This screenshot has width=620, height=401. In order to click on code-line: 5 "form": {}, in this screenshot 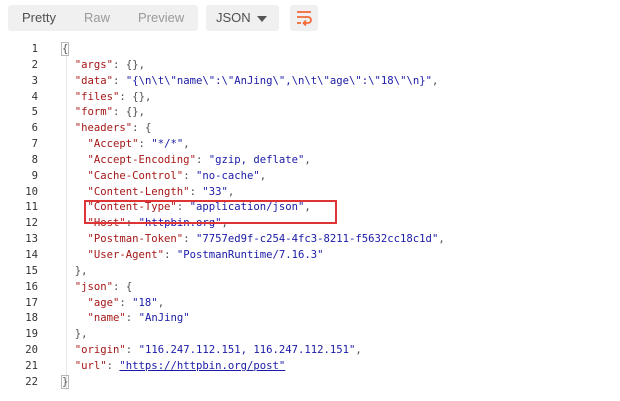, I will do `click(310, 113)`.